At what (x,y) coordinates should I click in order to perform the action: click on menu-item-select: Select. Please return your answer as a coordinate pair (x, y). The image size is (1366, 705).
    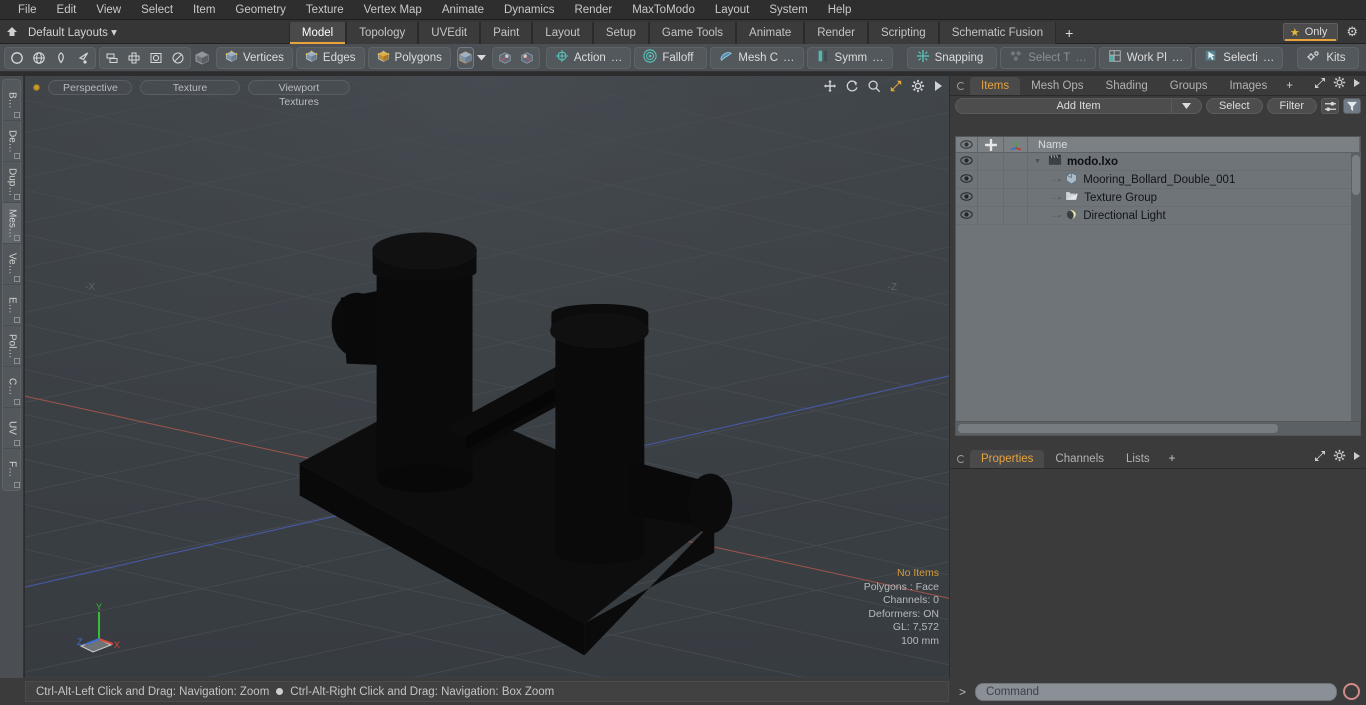
    Looking at the image, I should click on (157, 10).